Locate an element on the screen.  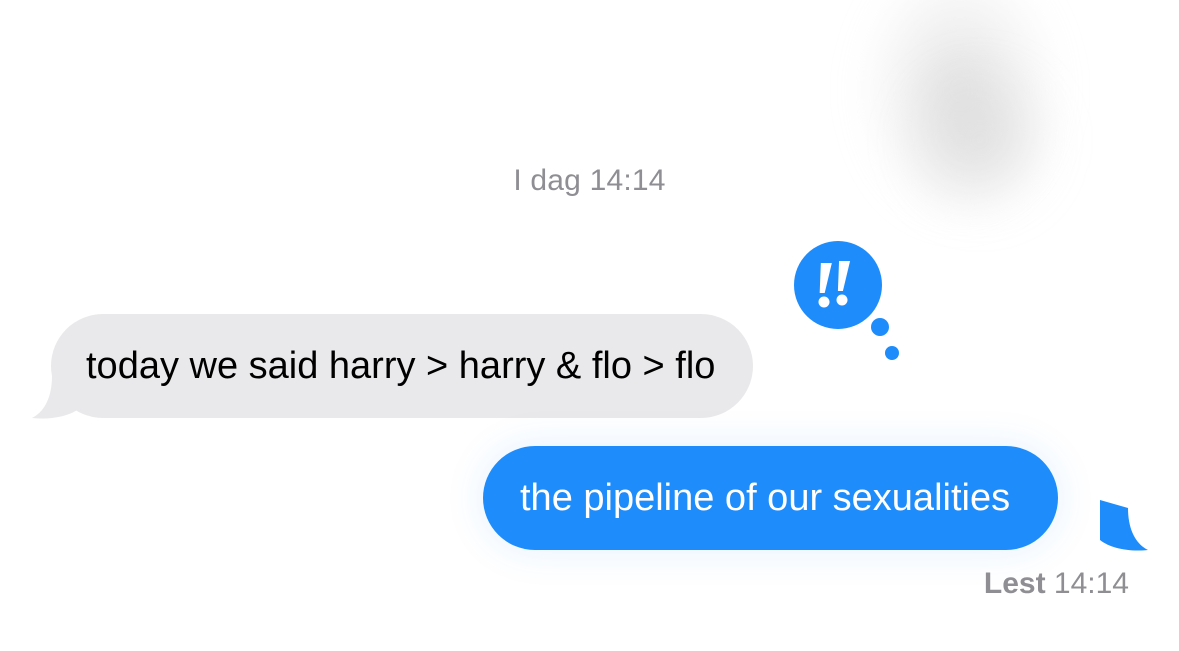
conversation-timestamp: I dag 14:14 is located at coordinates (589, 180).